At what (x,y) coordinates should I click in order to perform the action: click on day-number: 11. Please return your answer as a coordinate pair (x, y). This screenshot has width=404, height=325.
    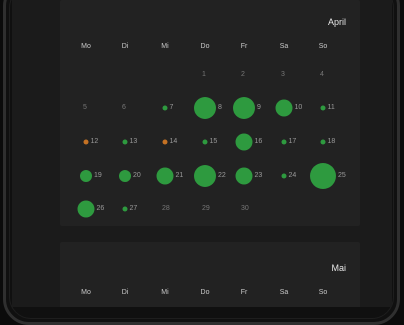
    Looking at the image, I should click on (331, 107).